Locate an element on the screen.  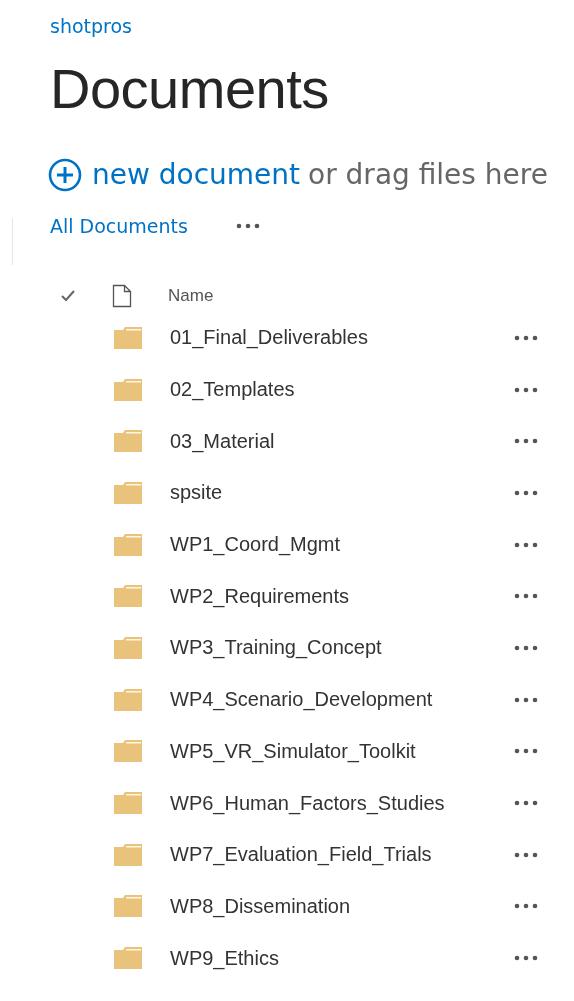
folder-name: 02_Templates is located at coordinates (335, 390).